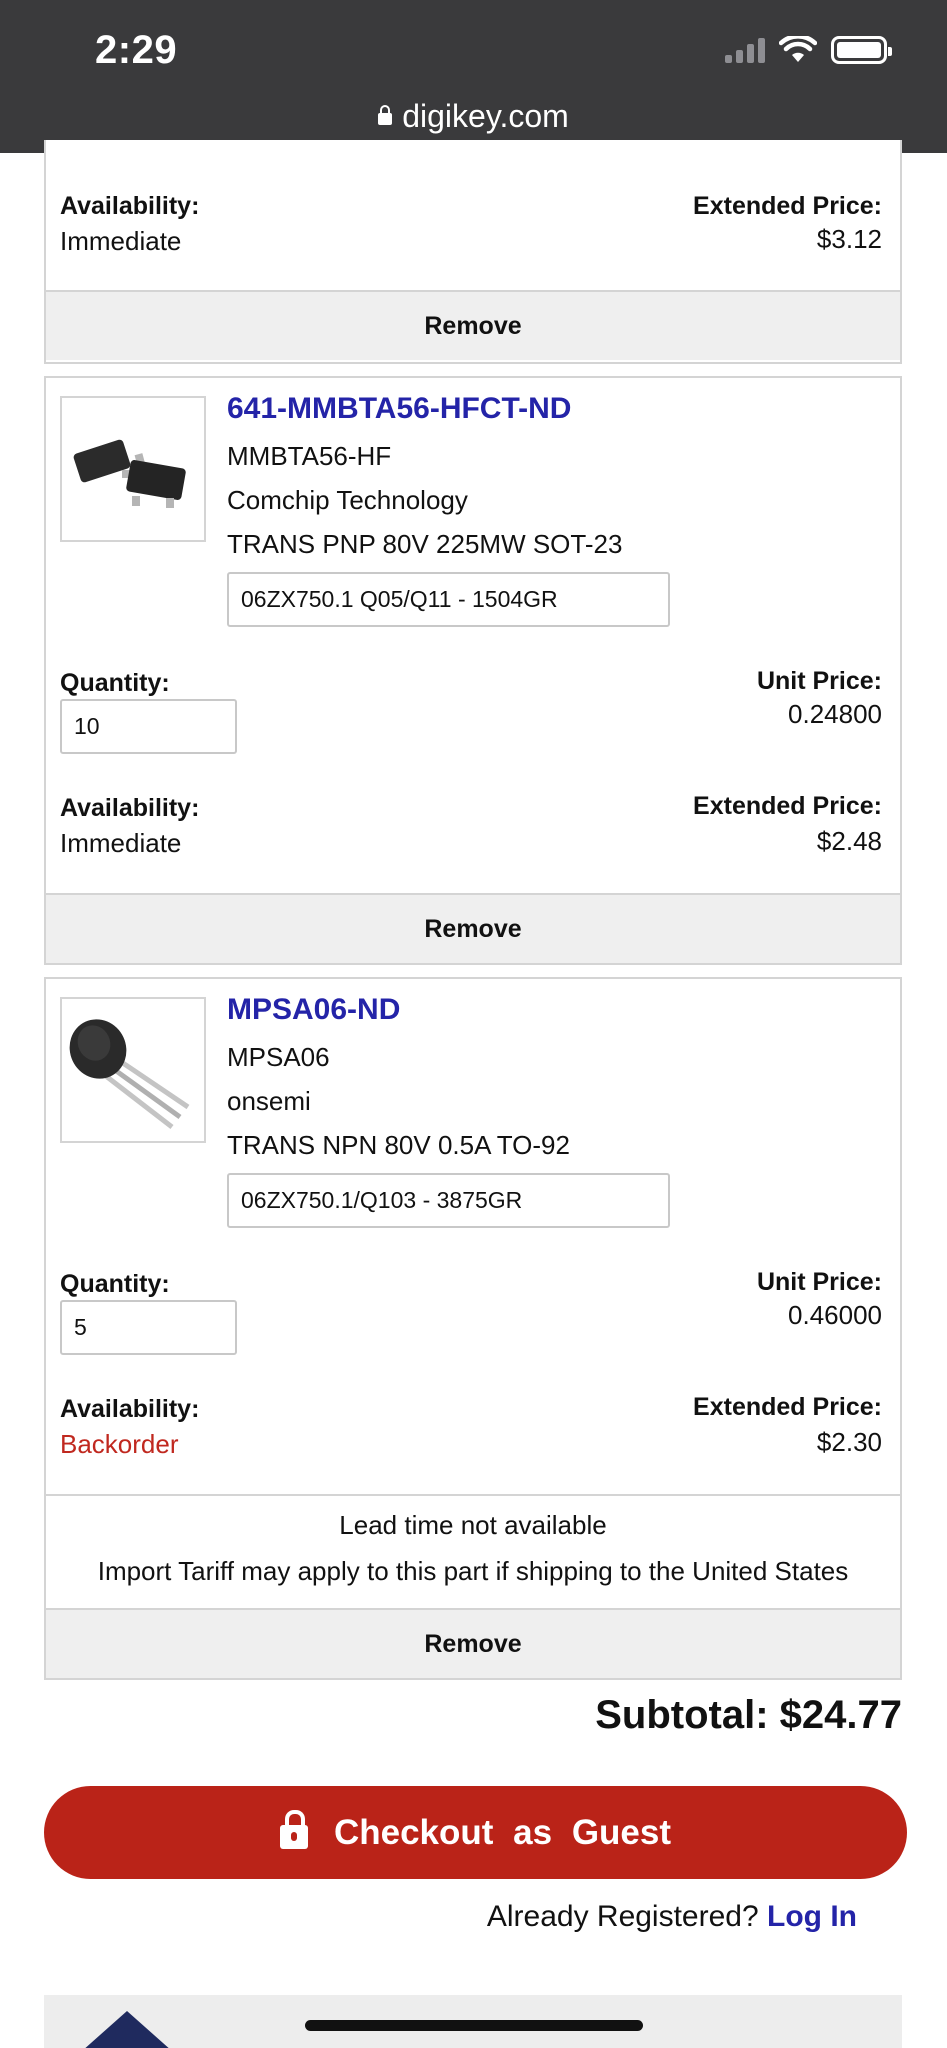  I want to click on extended-price-value: $2.48, so click(849, 841).